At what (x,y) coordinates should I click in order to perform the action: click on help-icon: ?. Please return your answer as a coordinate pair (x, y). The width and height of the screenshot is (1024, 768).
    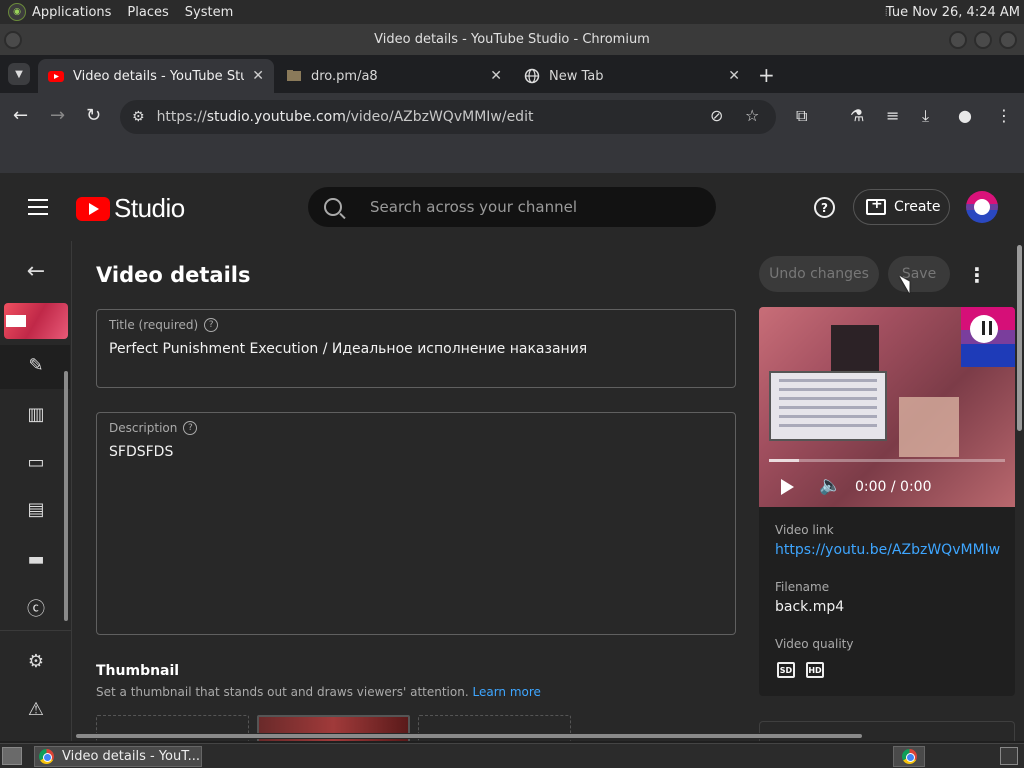
    Looking at the image, I should click on (824, 207).